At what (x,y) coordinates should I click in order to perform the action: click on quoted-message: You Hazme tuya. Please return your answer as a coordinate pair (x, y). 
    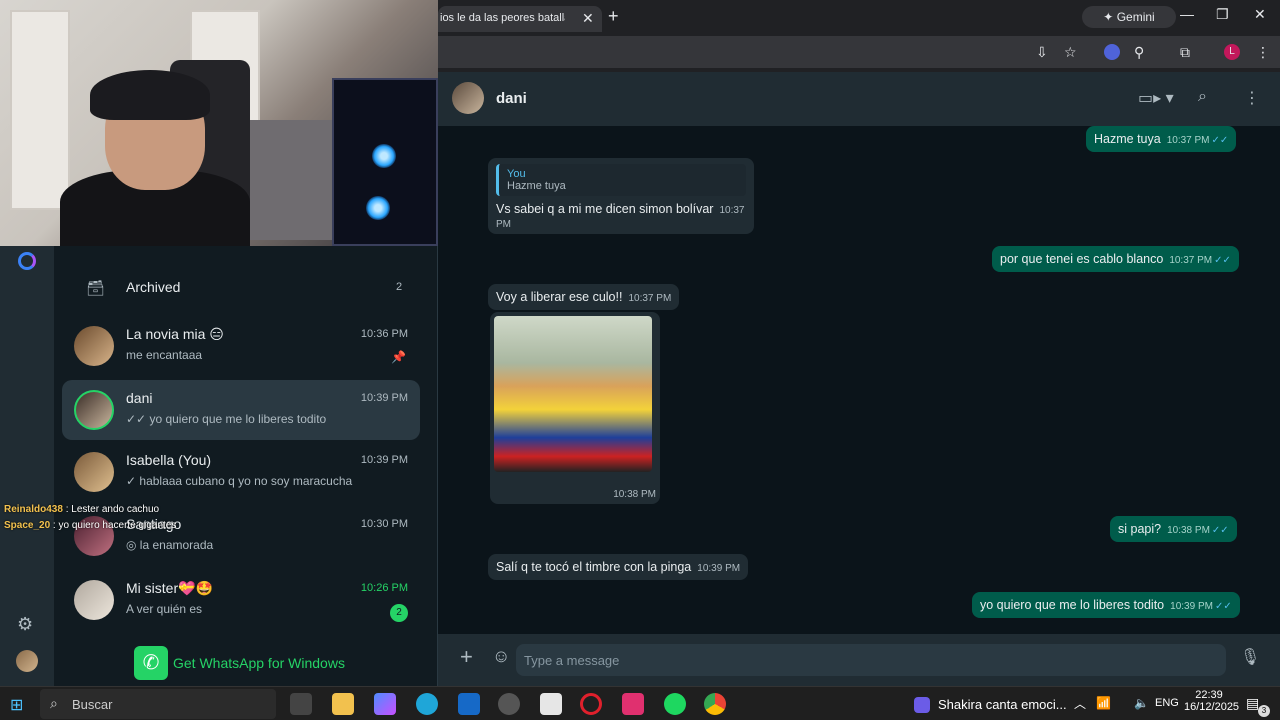
    Looking at the image, I should click on (621, 180).